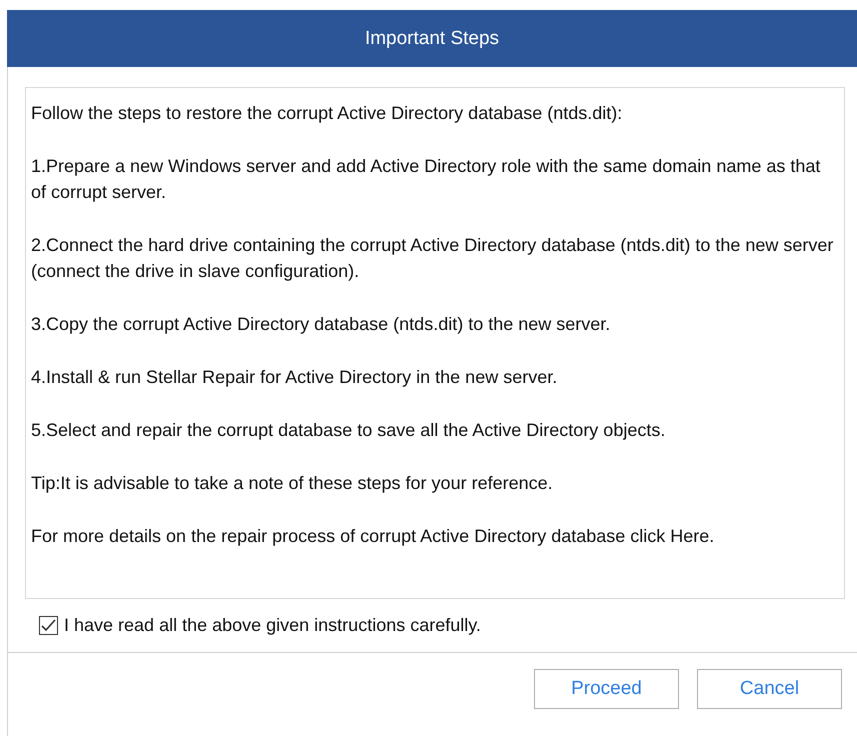  I want to click on checkbox, so click(48, 625).